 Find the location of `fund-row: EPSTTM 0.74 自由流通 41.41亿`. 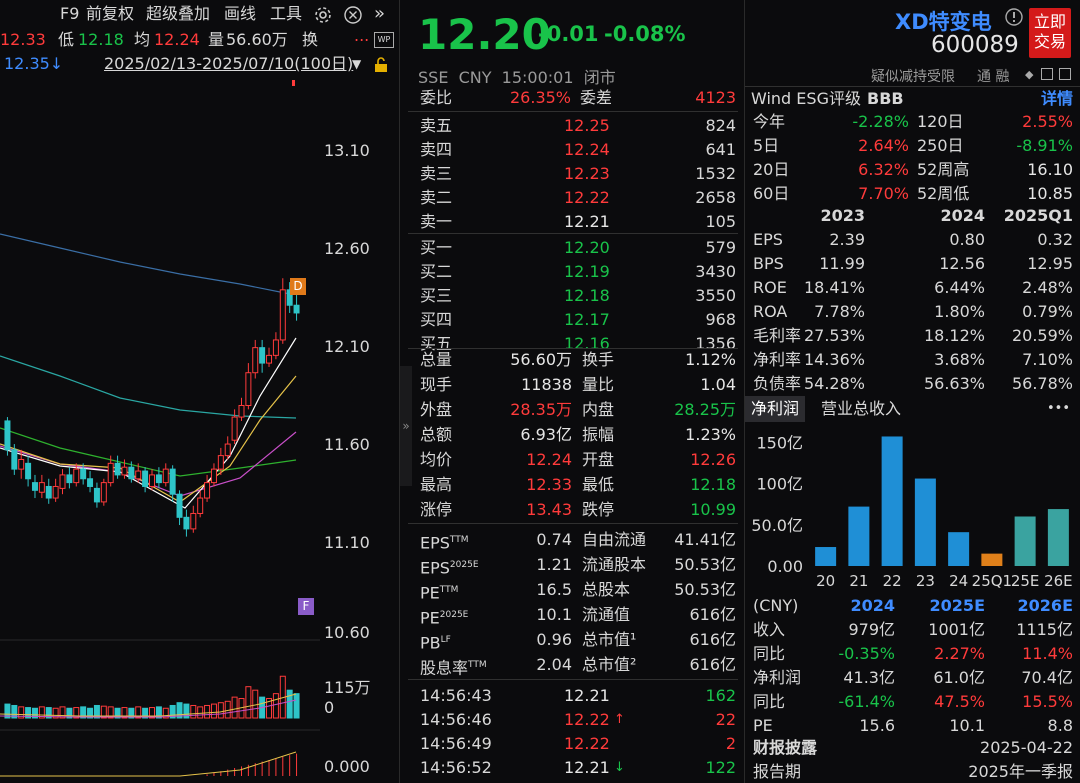

fund-row: EPSTTM 0.74 自由流通 41.41亿 is located at coordinates (572, 540).